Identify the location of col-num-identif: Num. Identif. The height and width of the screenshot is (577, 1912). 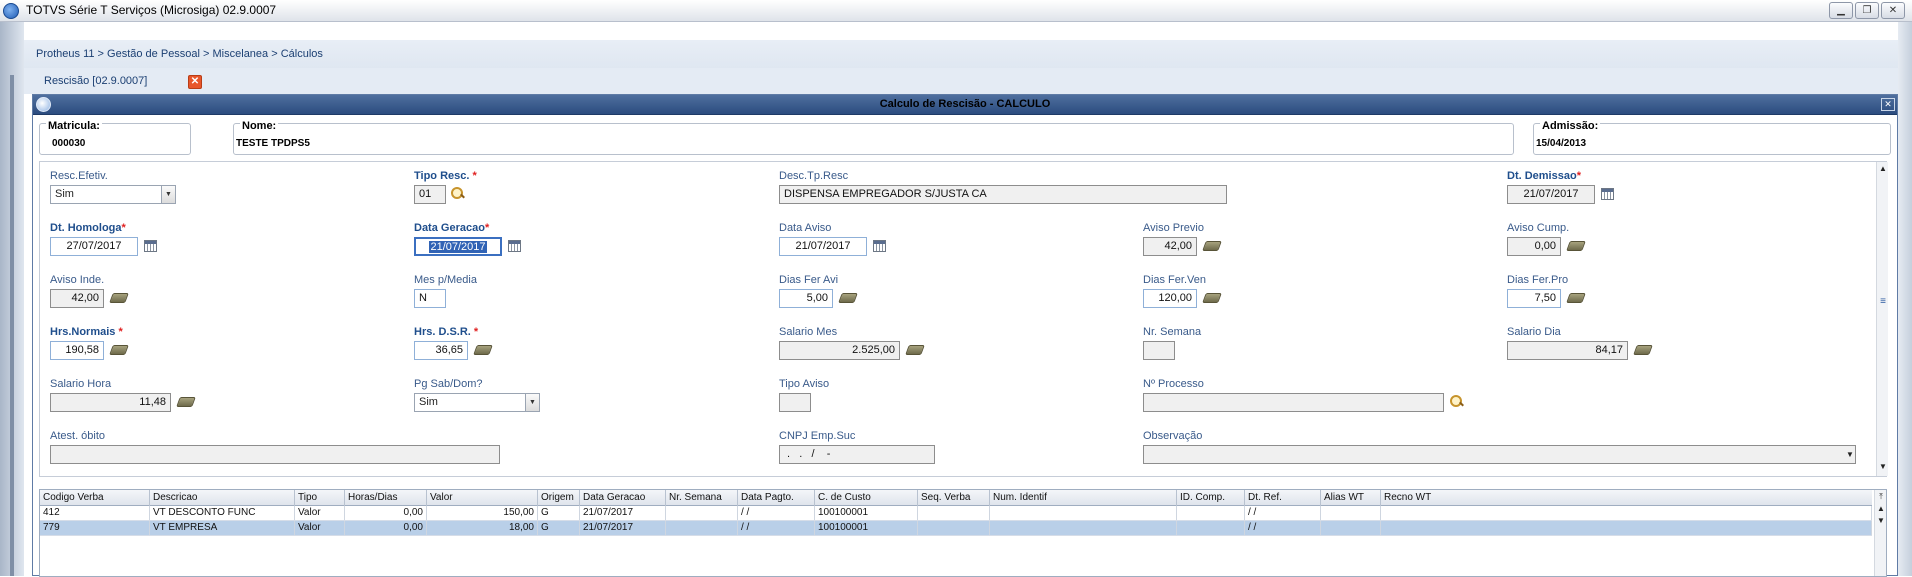
(1083, 498).